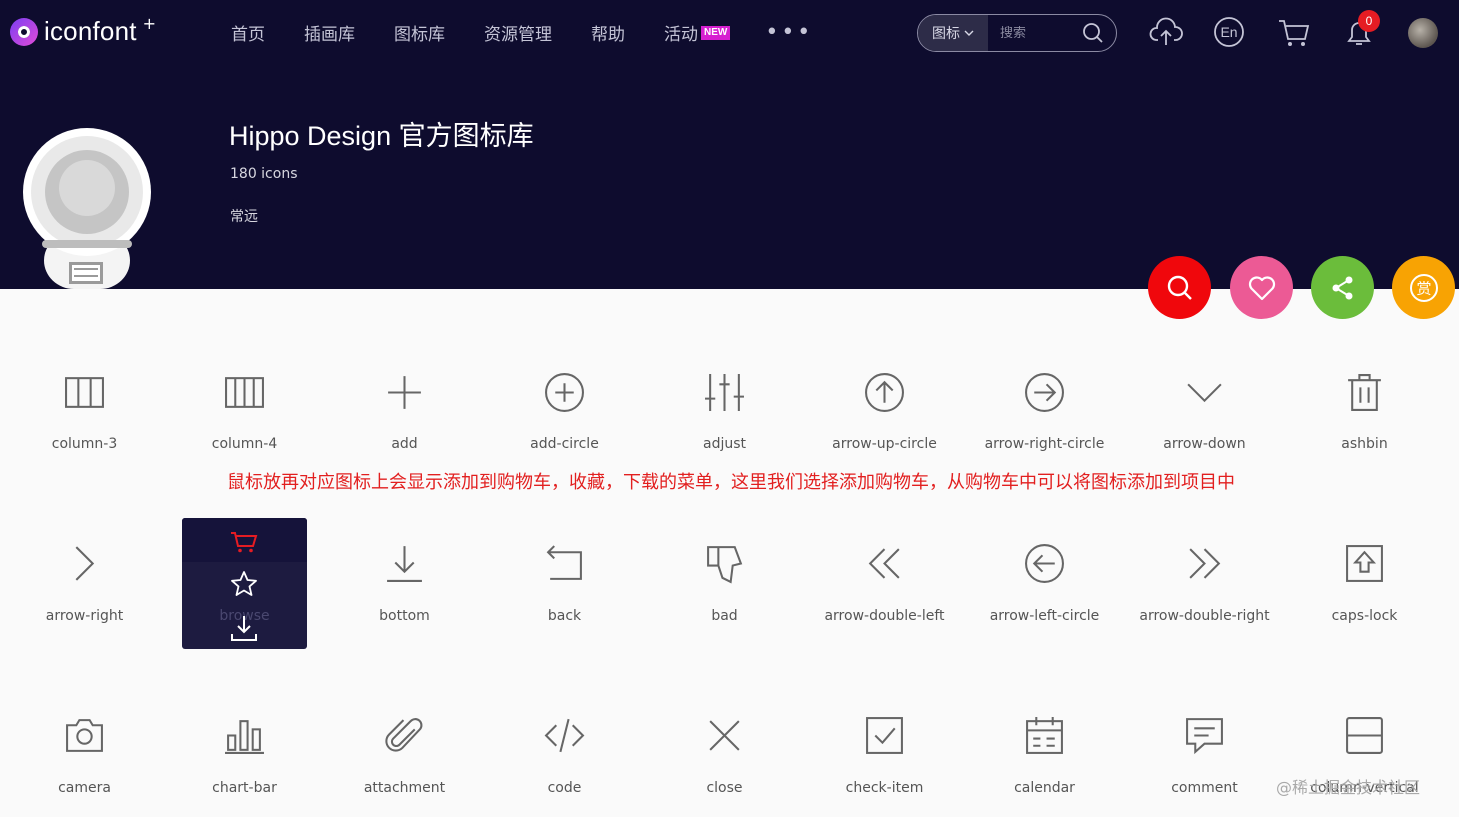  Describe the element at coordinates (84, 444) in the screenshot. I see `icon-label: column-3` at that location.